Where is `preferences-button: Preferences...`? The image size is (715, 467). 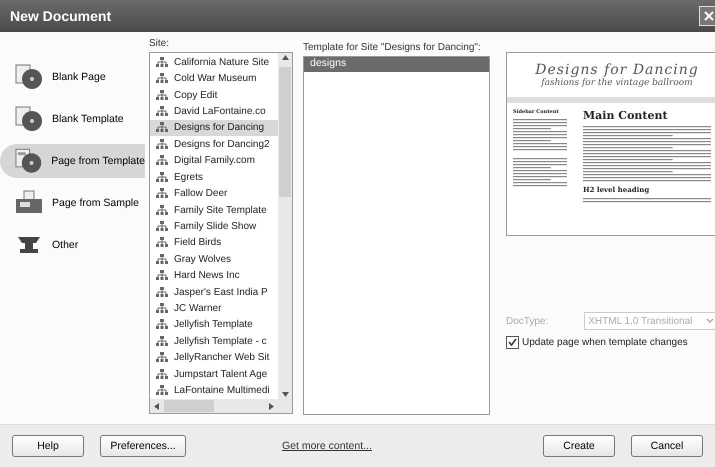 preferences-button: Preferences... is located at coordinates (143, 446).